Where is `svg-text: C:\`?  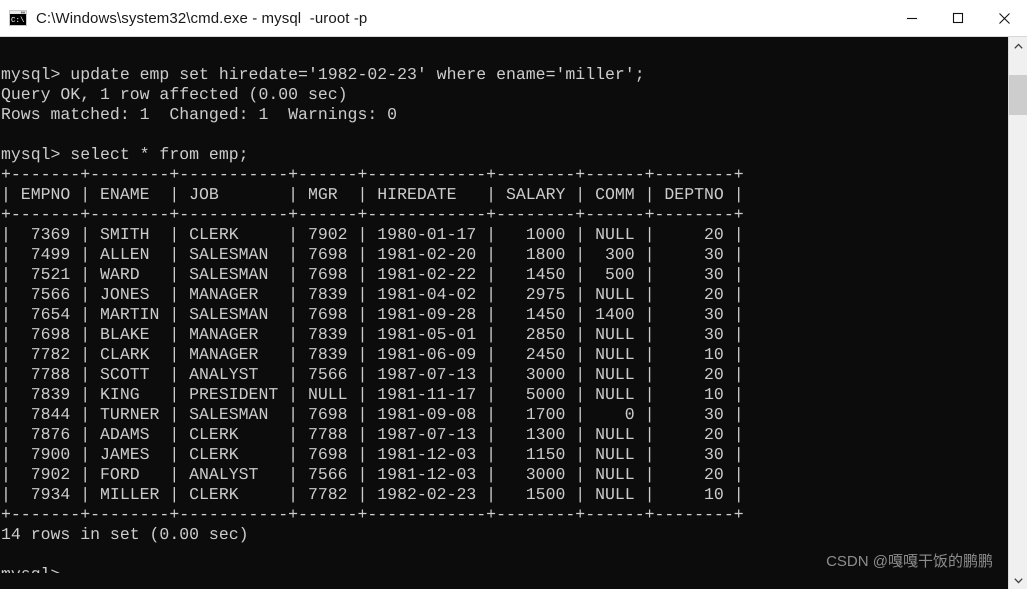
svg-text: C:\ is located at coordinates (18, 21).